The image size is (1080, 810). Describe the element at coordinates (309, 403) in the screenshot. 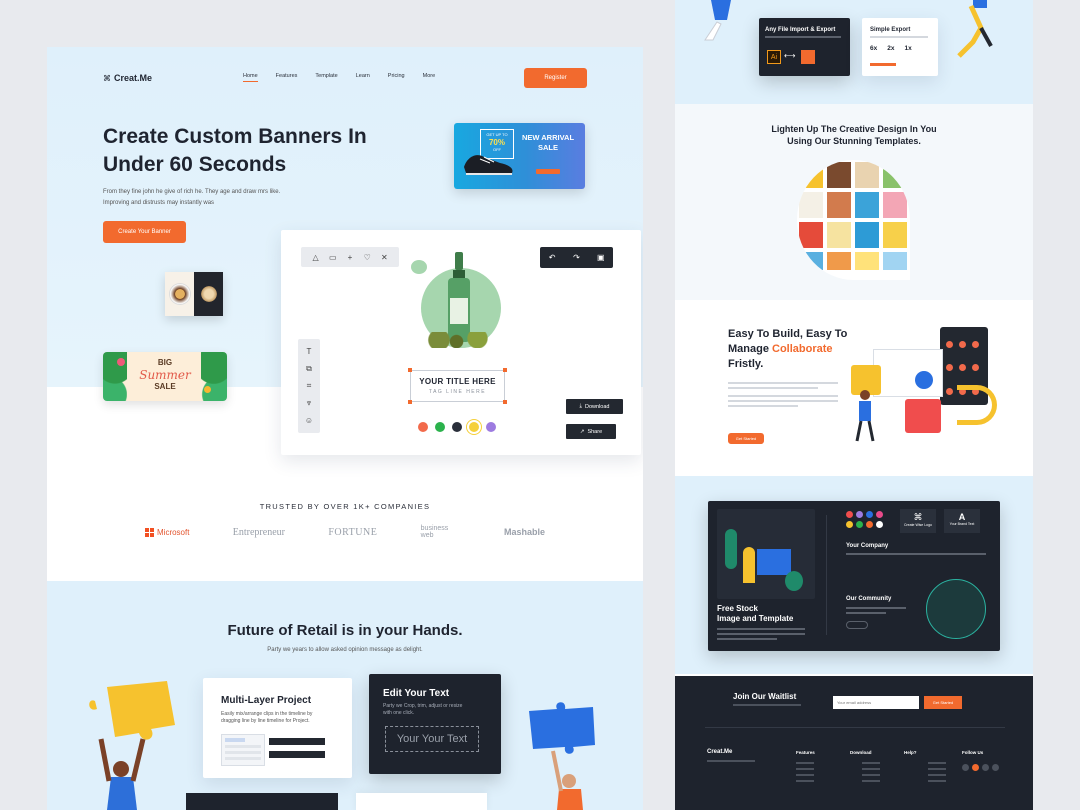

I see `filter-icon: ⩔` at that location.